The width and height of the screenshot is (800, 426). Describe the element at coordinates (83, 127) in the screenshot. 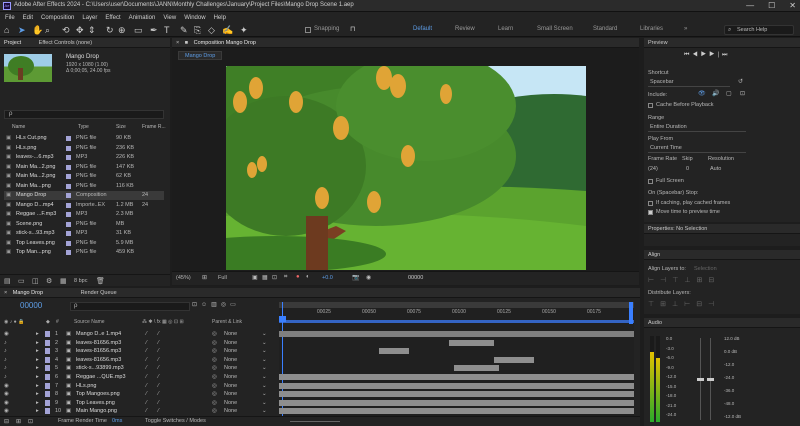

I see `col-type: Type` at that location.